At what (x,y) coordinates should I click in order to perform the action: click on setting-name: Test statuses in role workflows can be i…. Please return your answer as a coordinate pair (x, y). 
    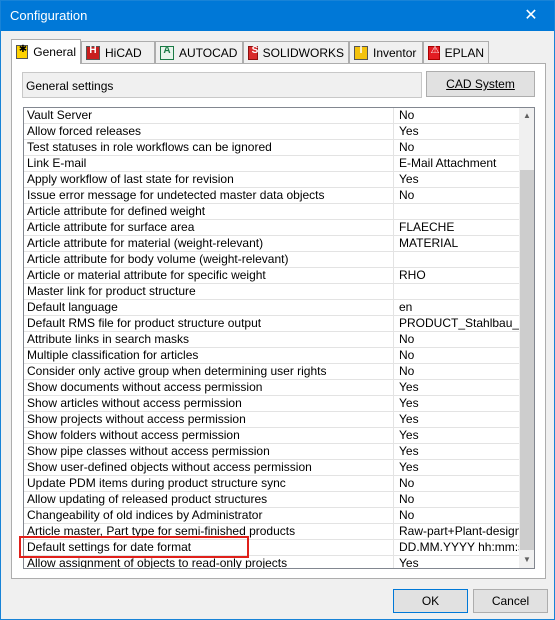
    Looking at the image, I should click on (209, 148).